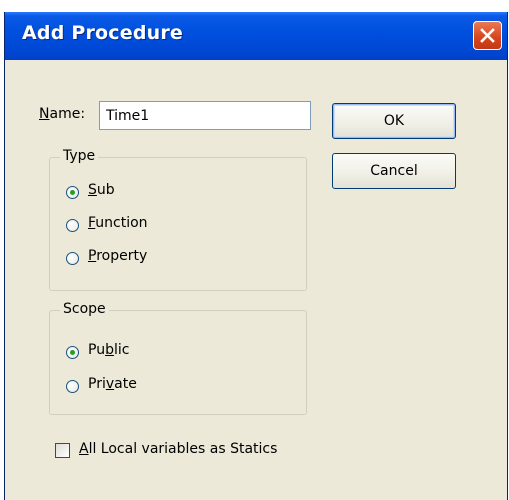 This screenshot has width=509, height=500. What do you see at coordinates (62, 450) in the screenshot?
I see `statics-checkbox` at bounding box center [62, 450].